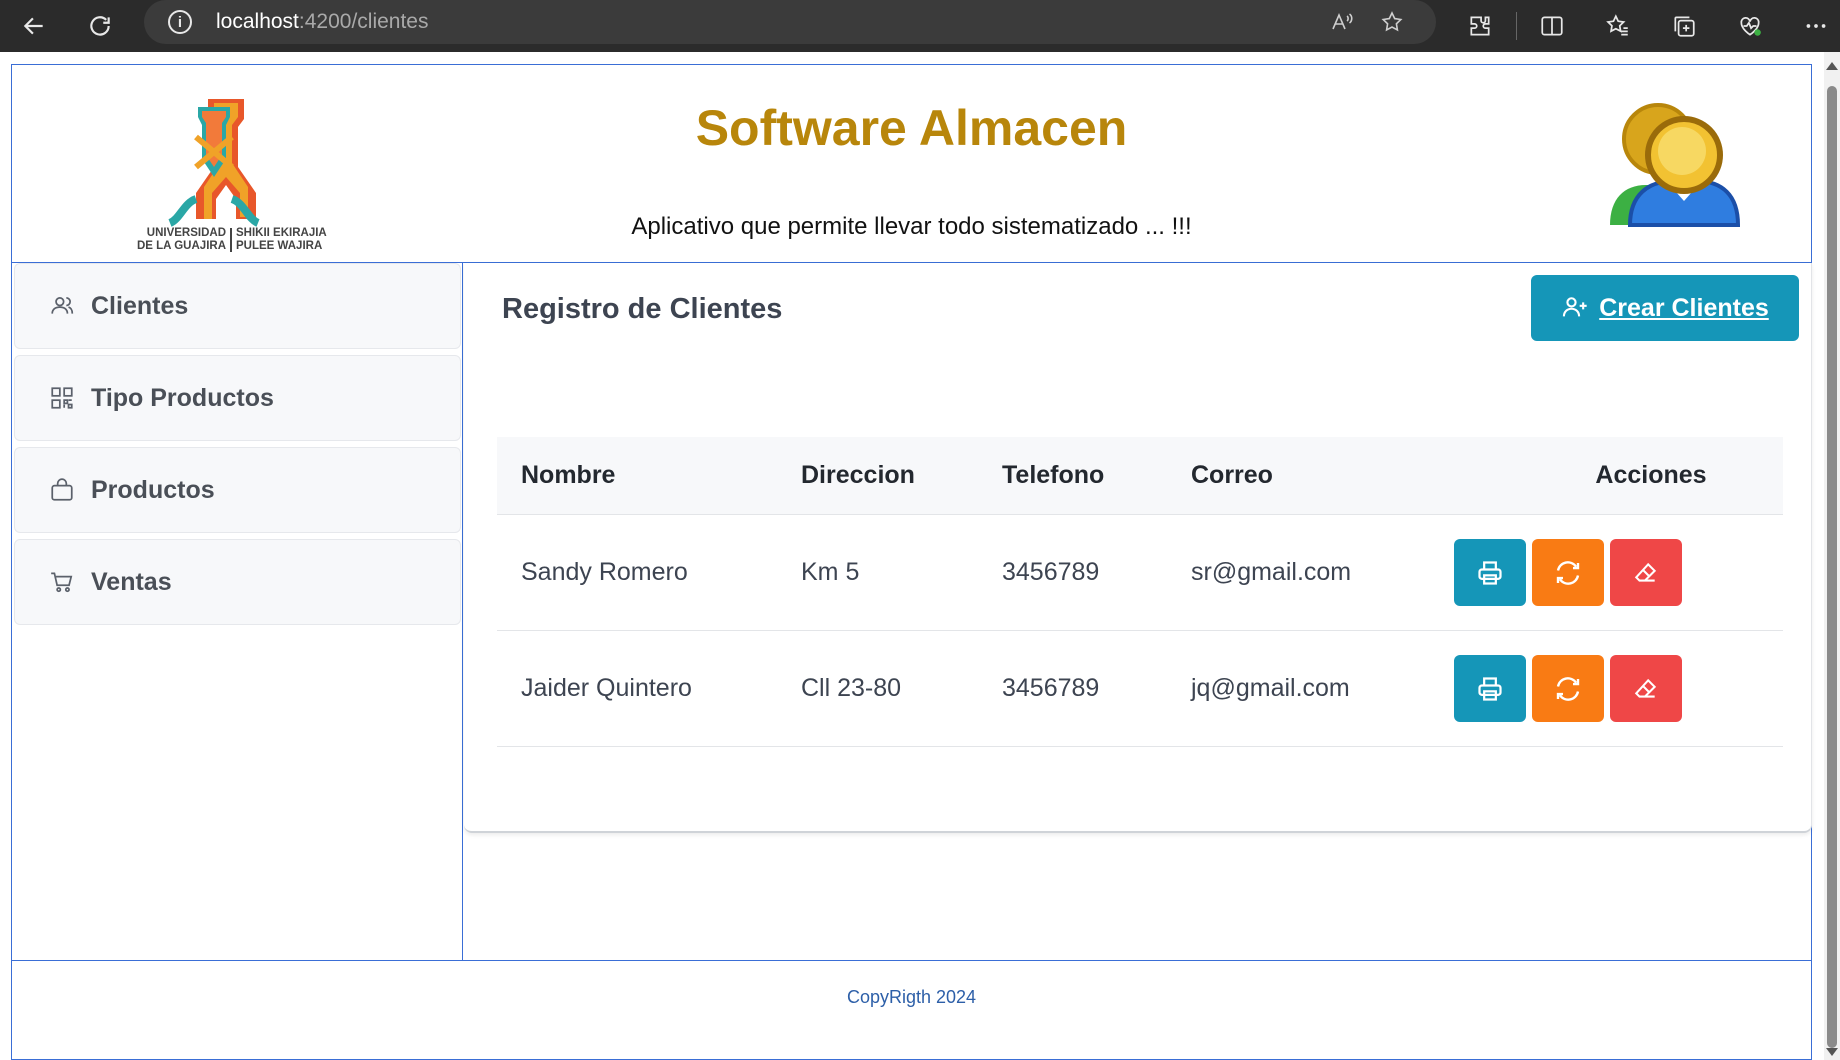  What do you see at coordinates (1270, 688) in the screenshot?
I see `cell-correo: jq@gmail.com` at bounding box center [1270, 688].